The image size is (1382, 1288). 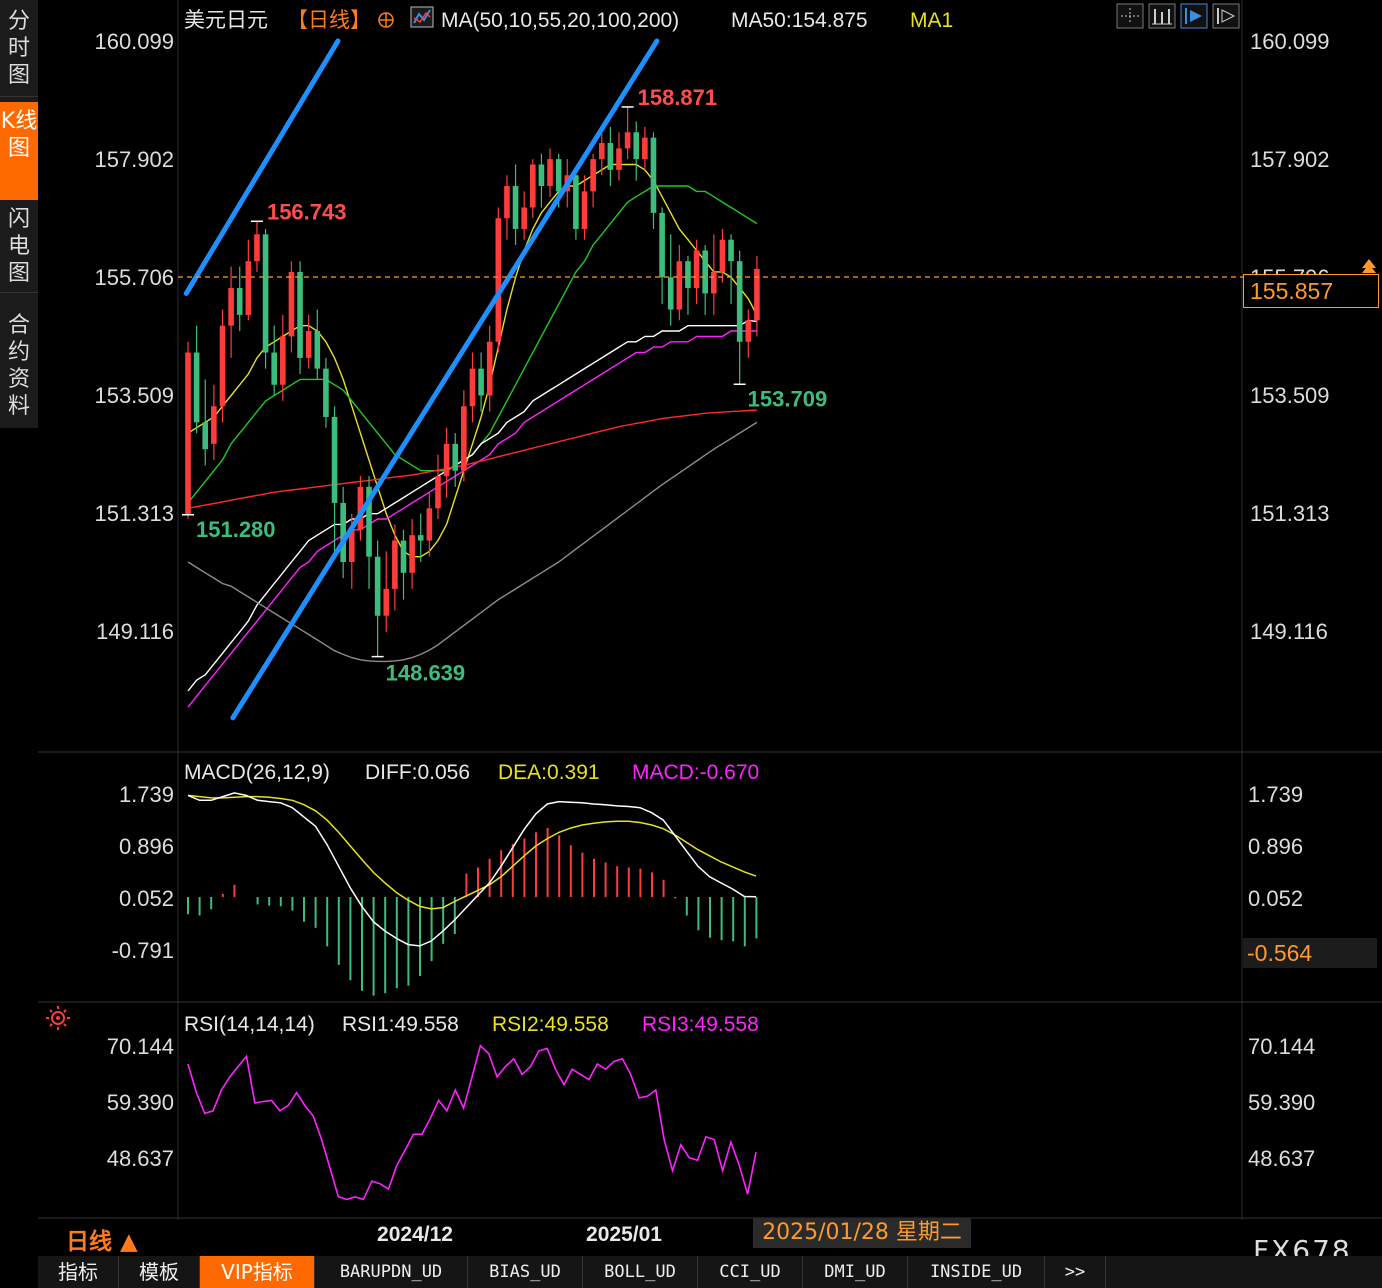 What do you see at coordinates (257, 1272) in the screenshot?
I see `tab-vip-indicators: VIP指标` at bounding box center [257, 1272].